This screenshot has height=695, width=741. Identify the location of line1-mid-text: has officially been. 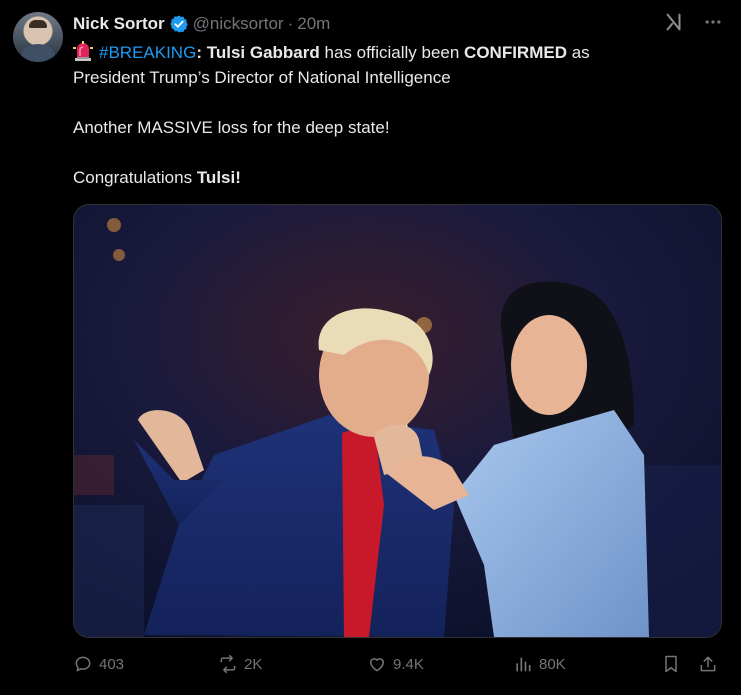
(392, 52).